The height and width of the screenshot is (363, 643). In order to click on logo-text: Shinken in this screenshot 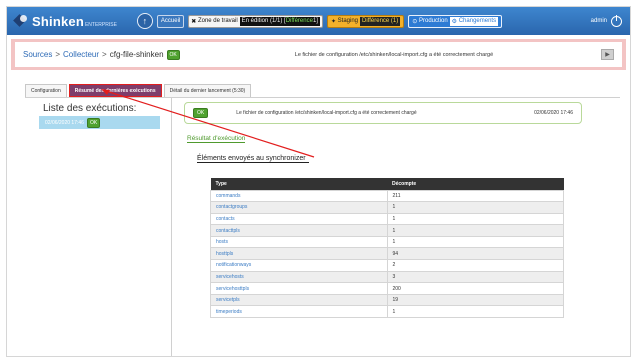, I will do `click(58, 21)`.